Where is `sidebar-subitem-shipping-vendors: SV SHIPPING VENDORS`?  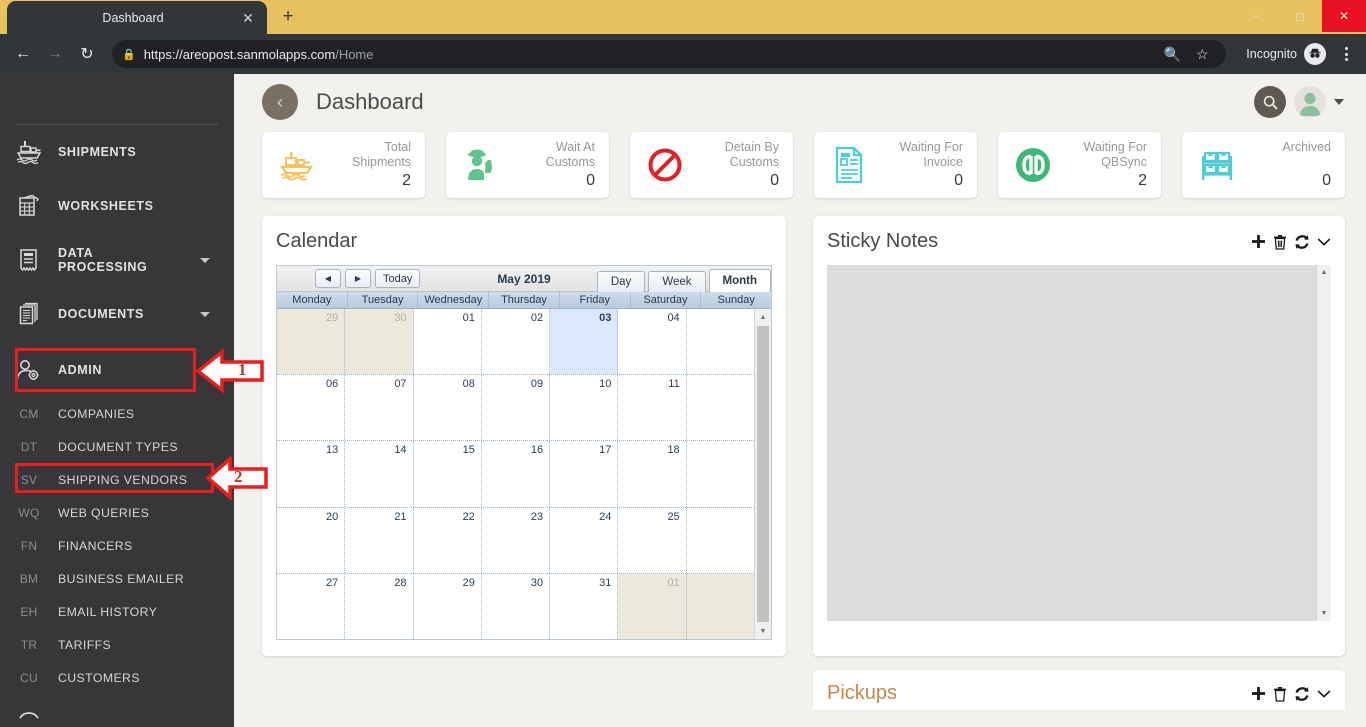 sidebar-subitem-shipping-vendors: SV SHIPPING VENDORS is located at coordinates (117, 479).